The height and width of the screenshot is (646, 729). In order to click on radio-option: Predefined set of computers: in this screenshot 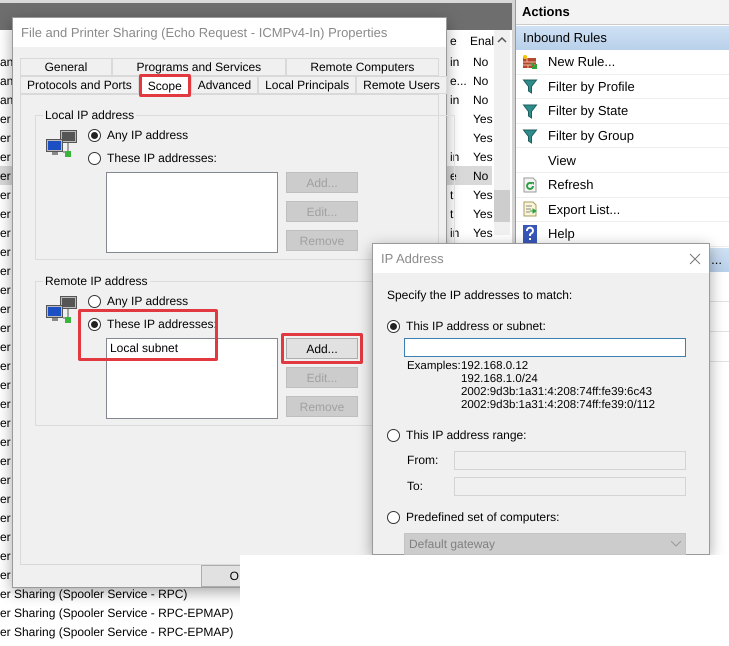, I will do `click(473, 517)`.